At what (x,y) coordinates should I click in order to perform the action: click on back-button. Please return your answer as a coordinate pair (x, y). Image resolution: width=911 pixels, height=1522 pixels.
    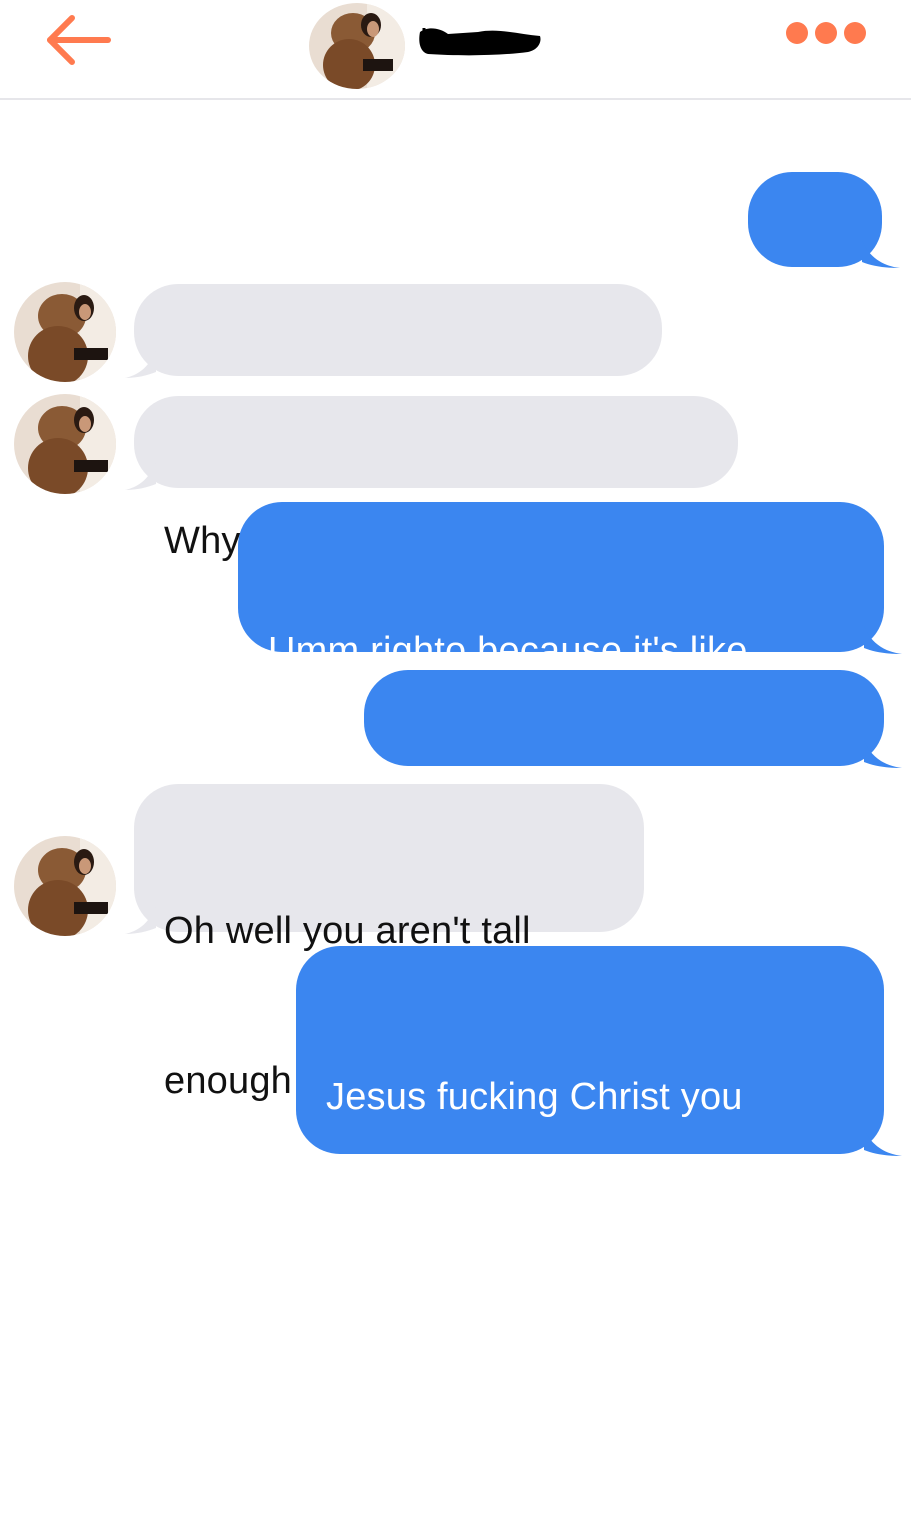
    Looking at the image, I should click on (73, 40).